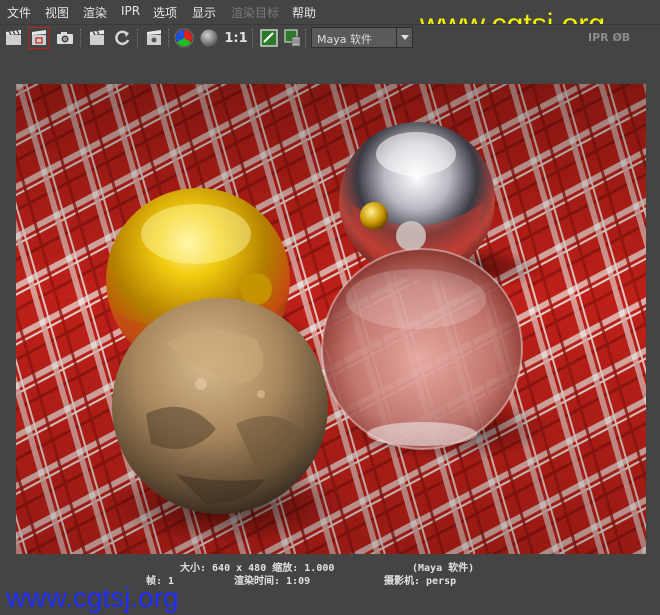 This screenshot has height=615, width=660. I want to click on snapshot-button, so click(65, 38).